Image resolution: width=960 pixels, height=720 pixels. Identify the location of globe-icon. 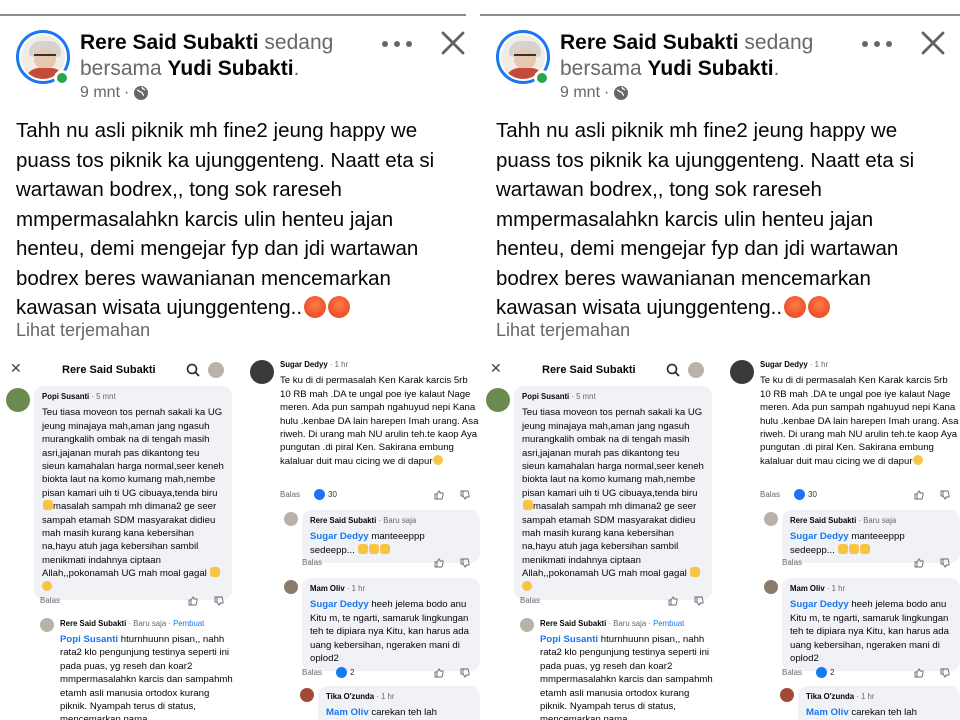
(621, 93).